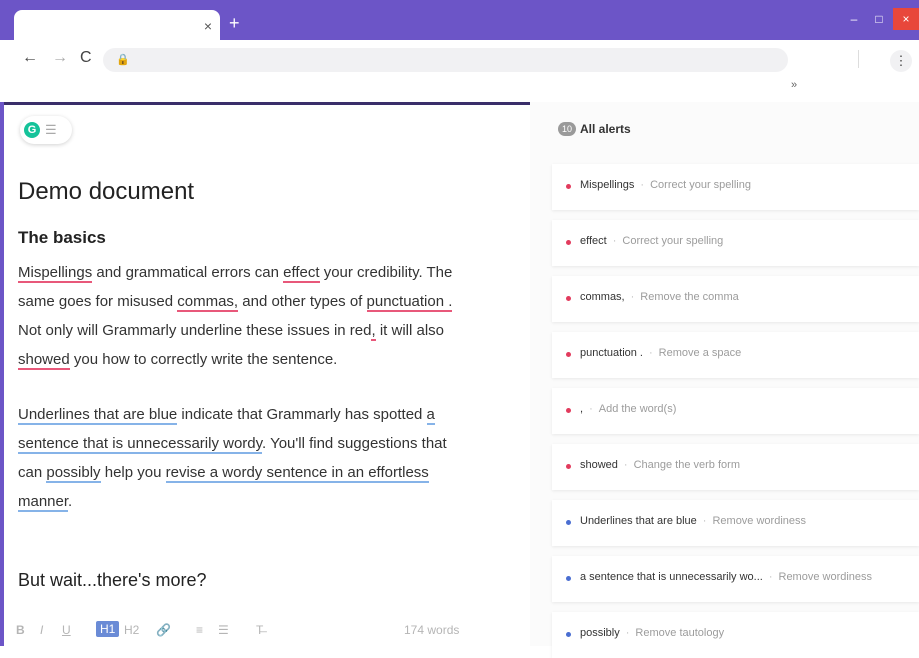 Image resolution: width=919 pixels, height=658 pixels. Describe the element at coordinates (208, 26) in the screenshot. I see `tab-close-icon: ×` at that location.